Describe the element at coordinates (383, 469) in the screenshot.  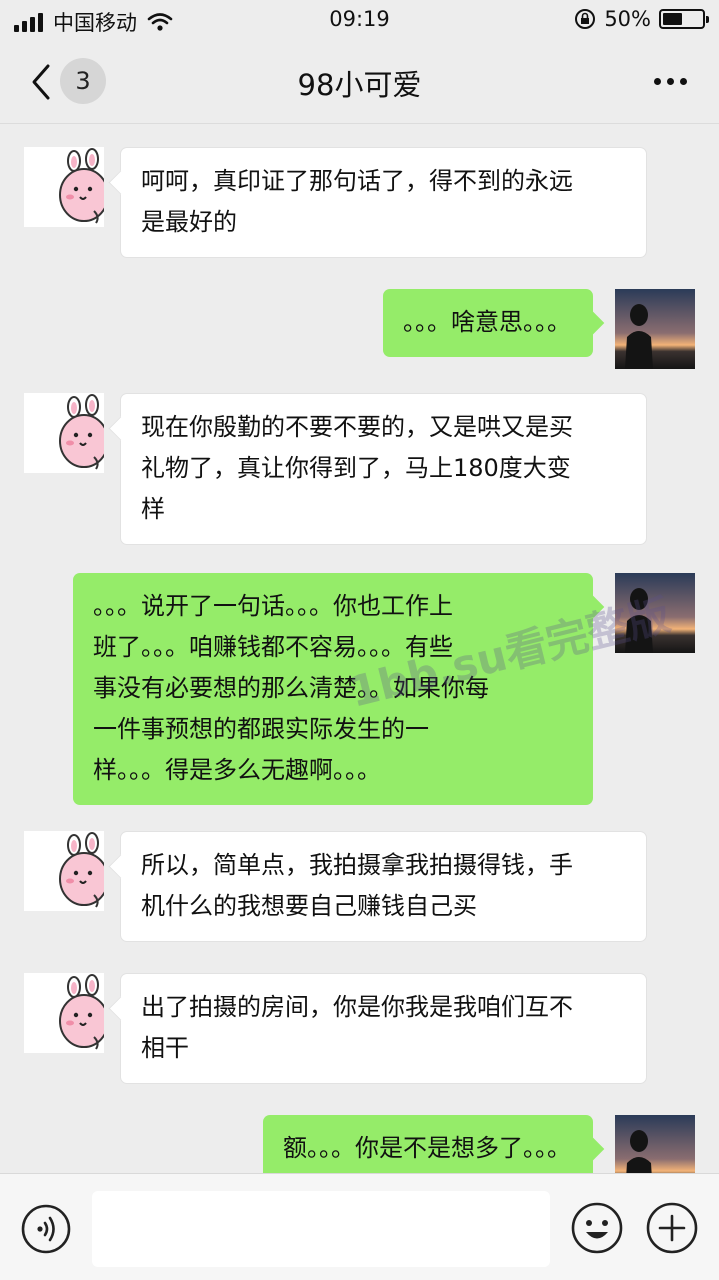
I see `incoming-message-bubble: 现在你殷勤的不要不要的，又是哄又是买 礼物了，真让你得到了，马上180度大变 样` at that location.